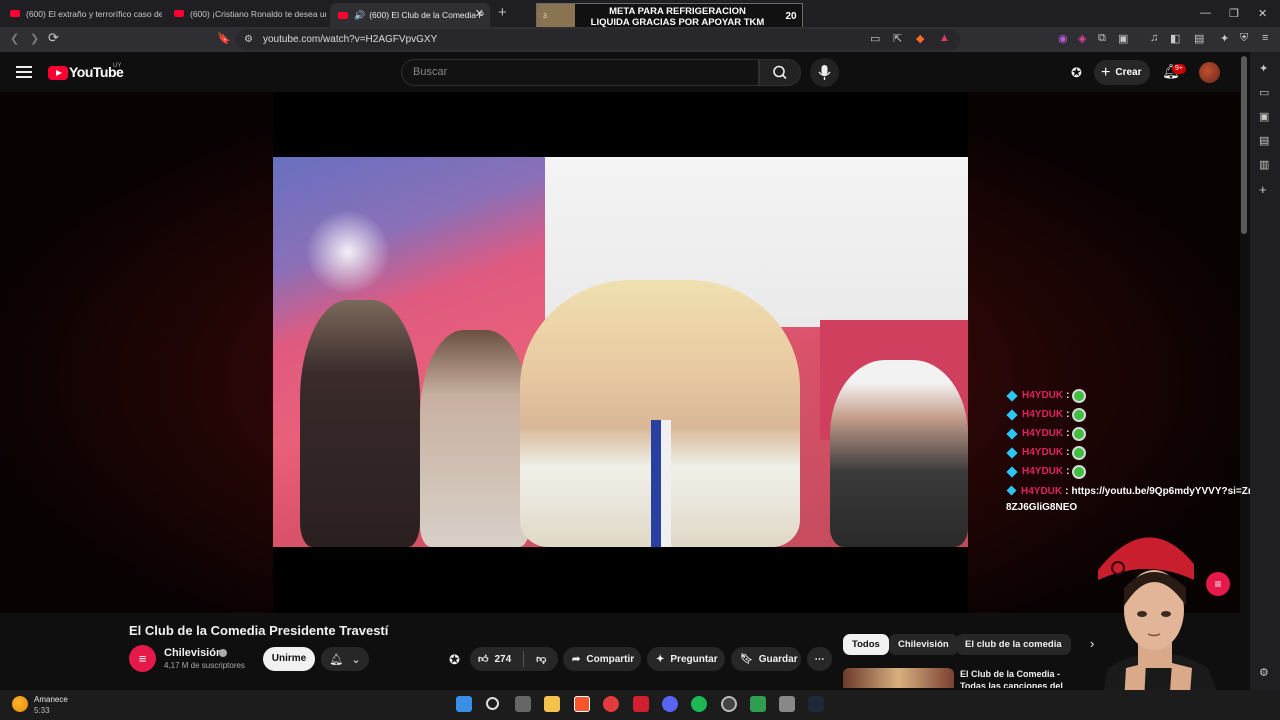 This screenshot has width=1280, height=720. I want to click on verified-icon, so click(223, 653).